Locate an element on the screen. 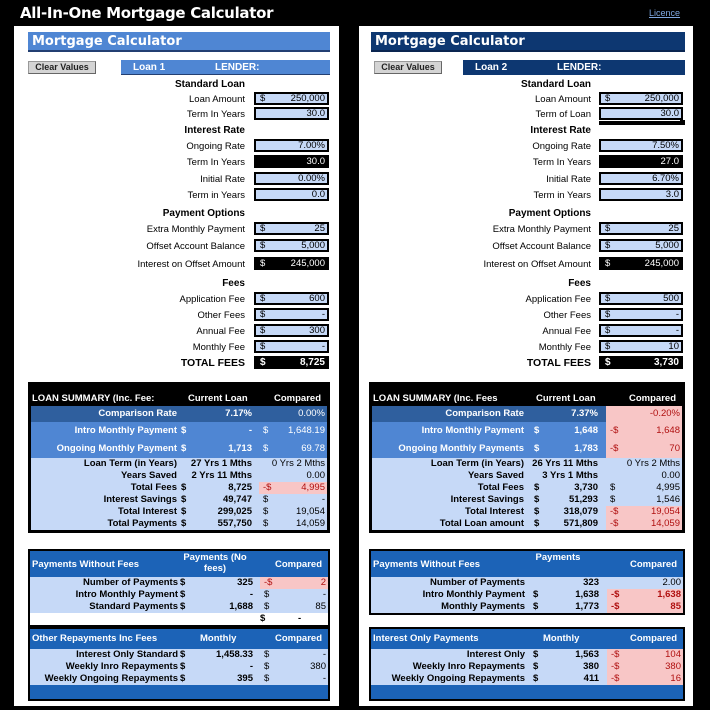 This screenshot has height=710, width=710. loan-bar: Loan 1 LENDER: is located at coordinates (225, 67).